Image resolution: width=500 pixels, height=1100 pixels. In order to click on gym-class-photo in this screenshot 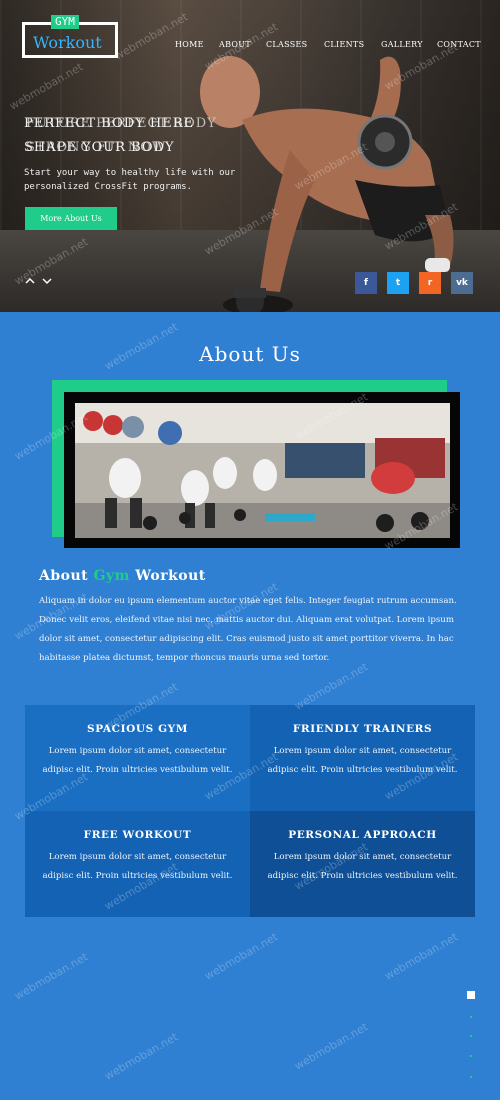, I will do `click(262, 470)`.